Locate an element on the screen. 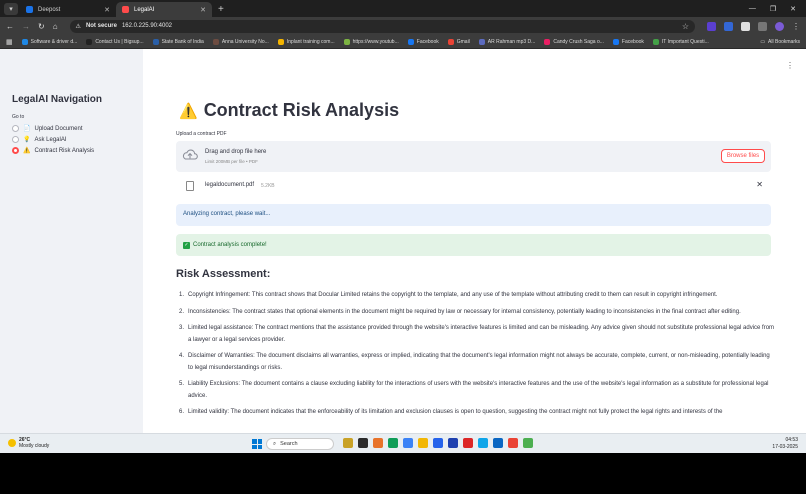 The image size is (806, 494). file-size: 5.2KB is located at coordinates (268, 186).